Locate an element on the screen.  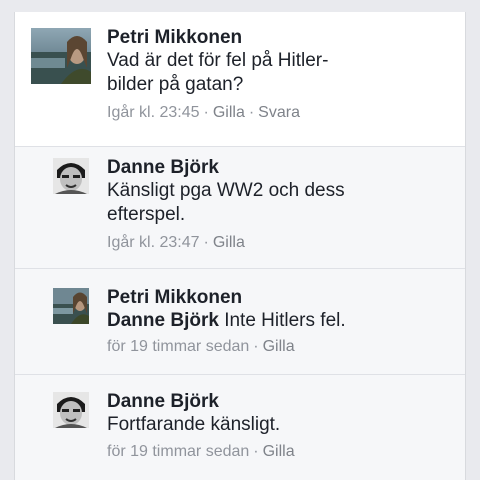
comment-text-body: Inte Hitlers fel. is located at coordinates (282, 320).